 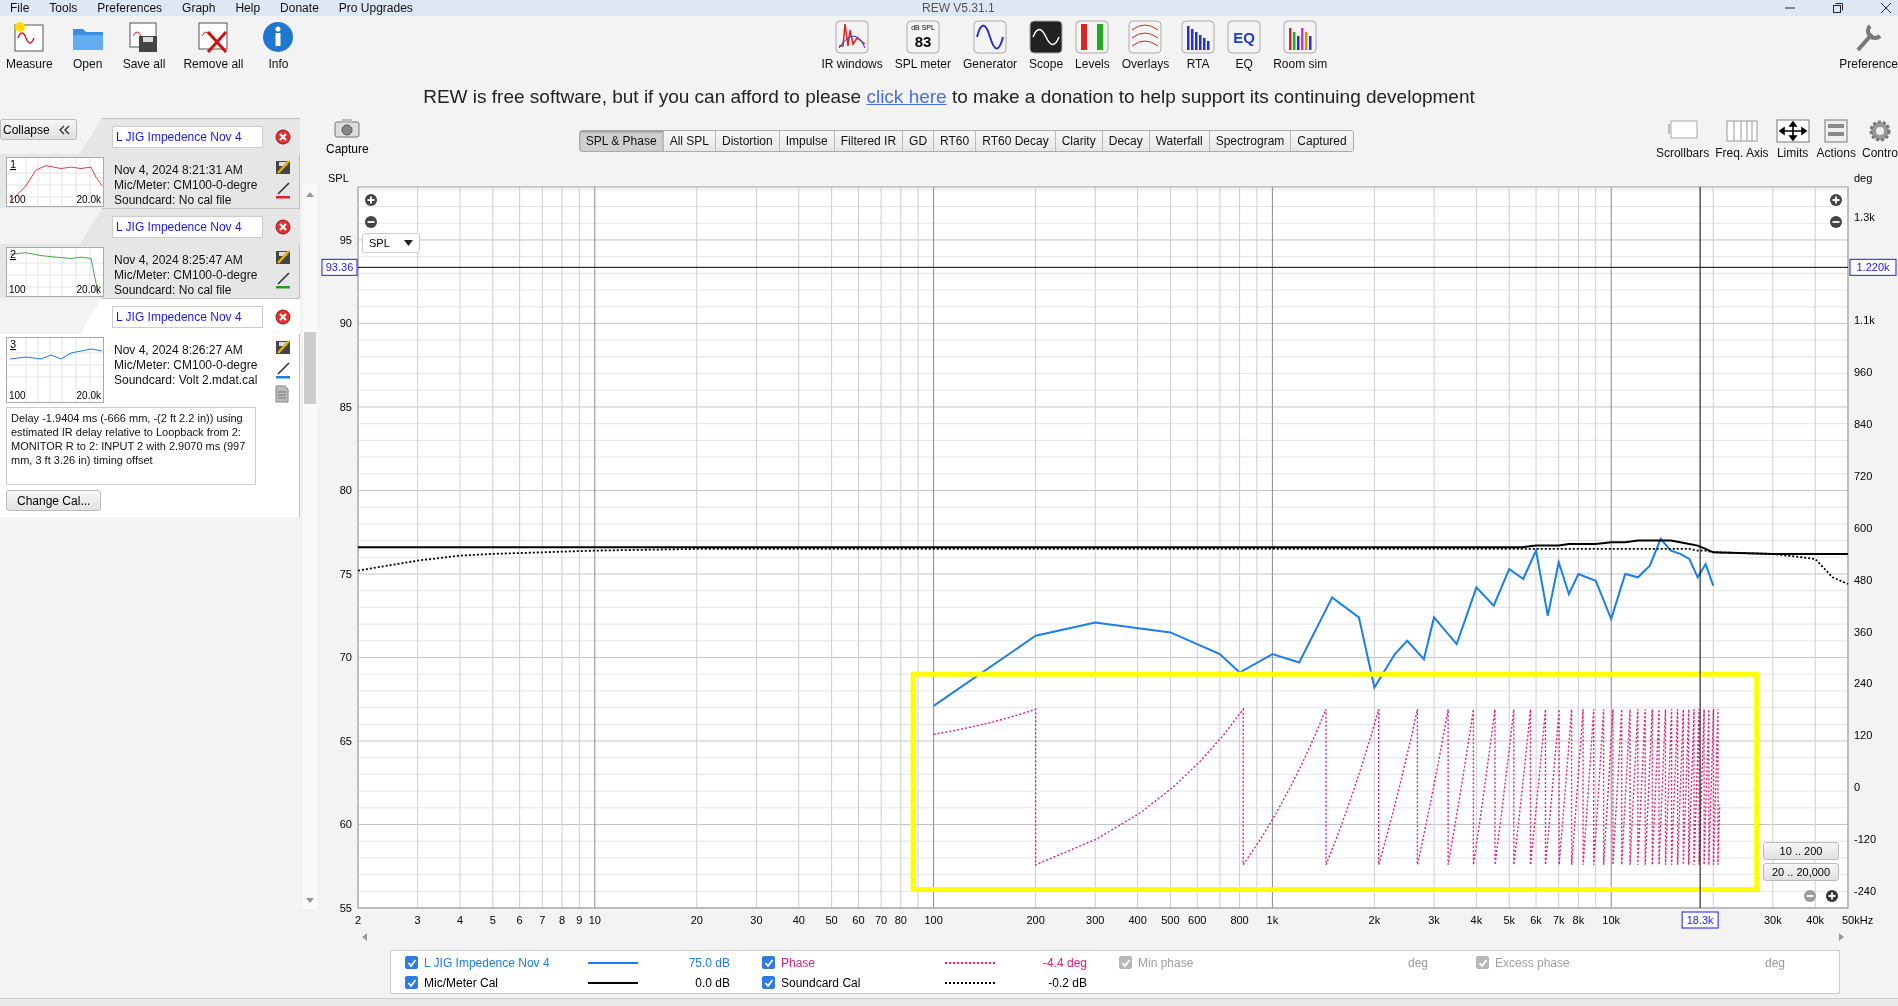 What do you see at coordinates (55, 370) in the screenshot?
I see `thumbnail-graph: 3 100 20.0k` at bounding box center [55, 370].